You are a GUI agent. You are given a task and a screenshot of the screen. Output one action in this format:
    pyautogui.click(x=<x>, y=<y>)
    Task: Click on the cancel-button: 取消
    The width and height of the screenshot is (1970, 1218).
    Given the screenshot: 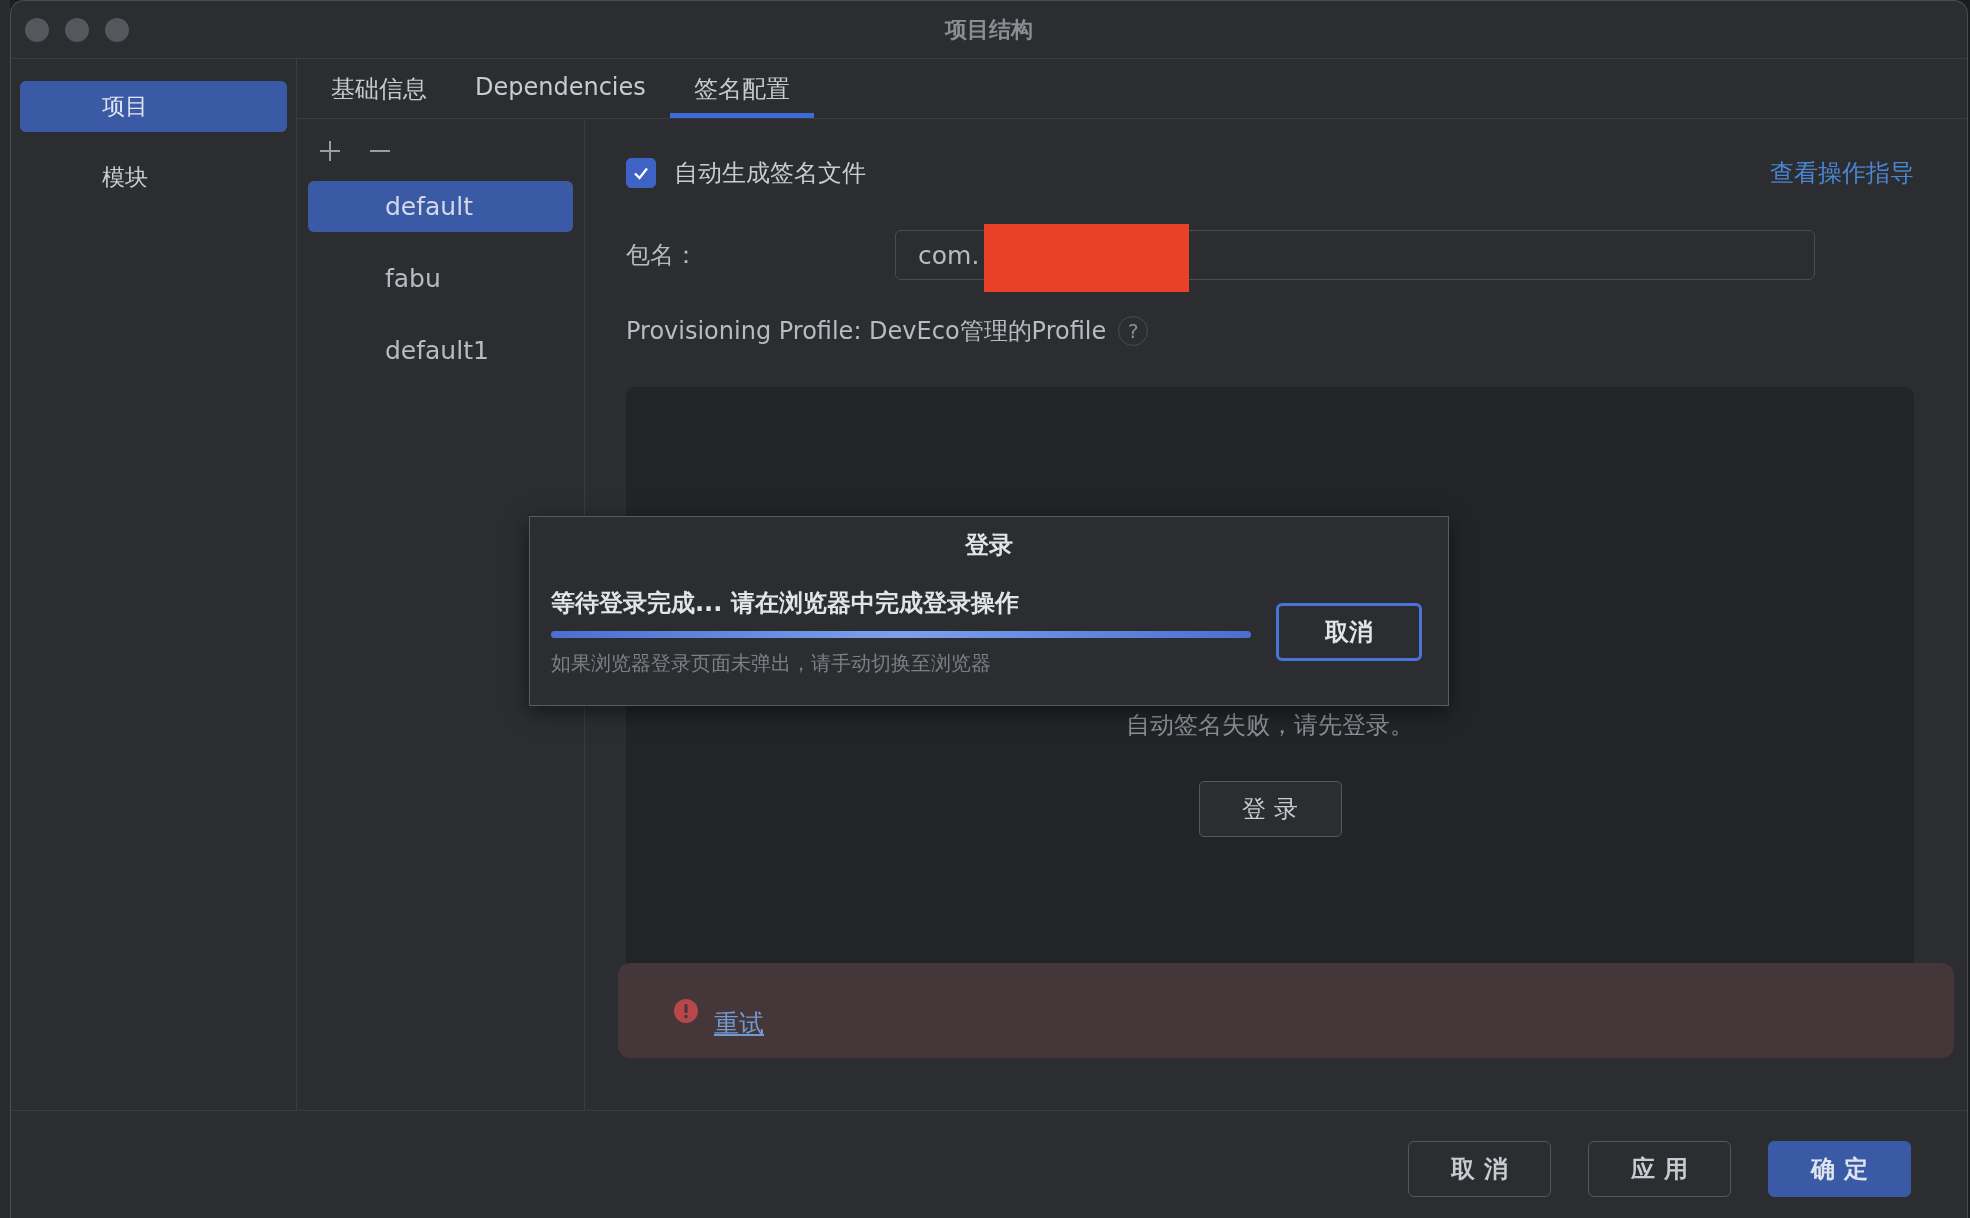 What is the action you would take?
    pyautogui.click(x=1349, y=632)
    